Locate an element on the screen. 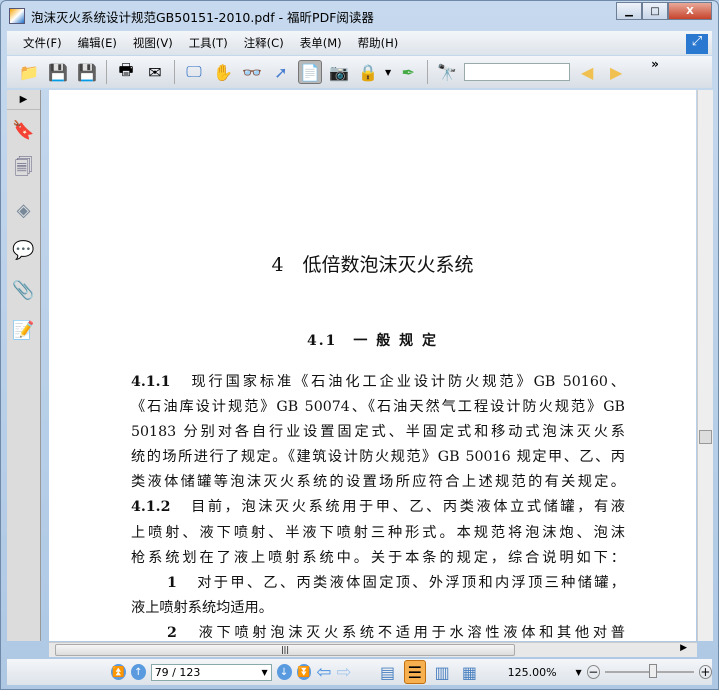  text-line: 类液体储罐等泡沫灭火系统的设置场所应符合上述规范的有关规定。 is located at coordinates (378, 482).